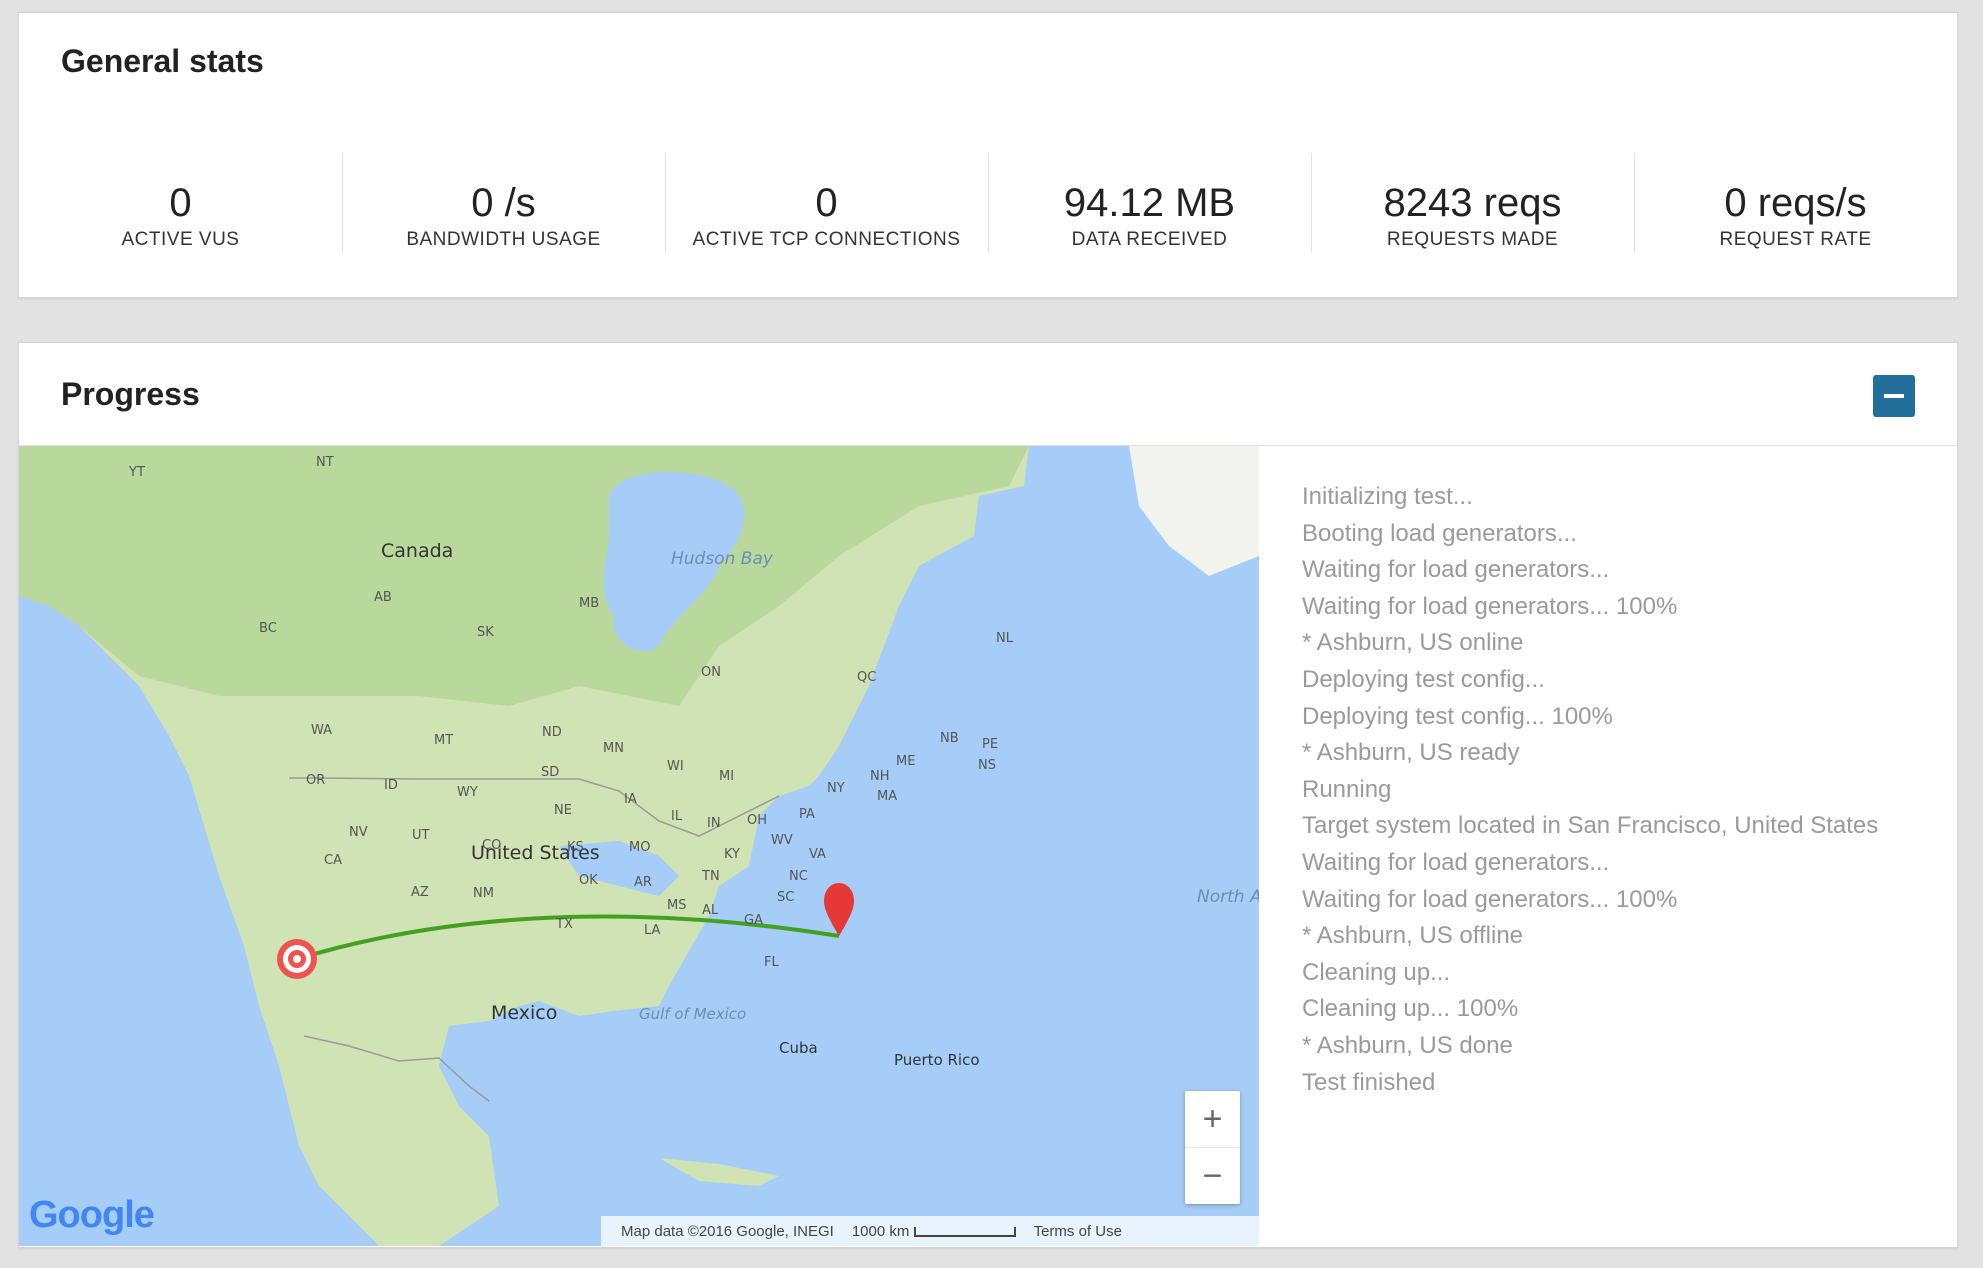 The width and height of the screenshot is (1983, 1268). I want to click on zoom-control: + −, so click(1212, 1147).